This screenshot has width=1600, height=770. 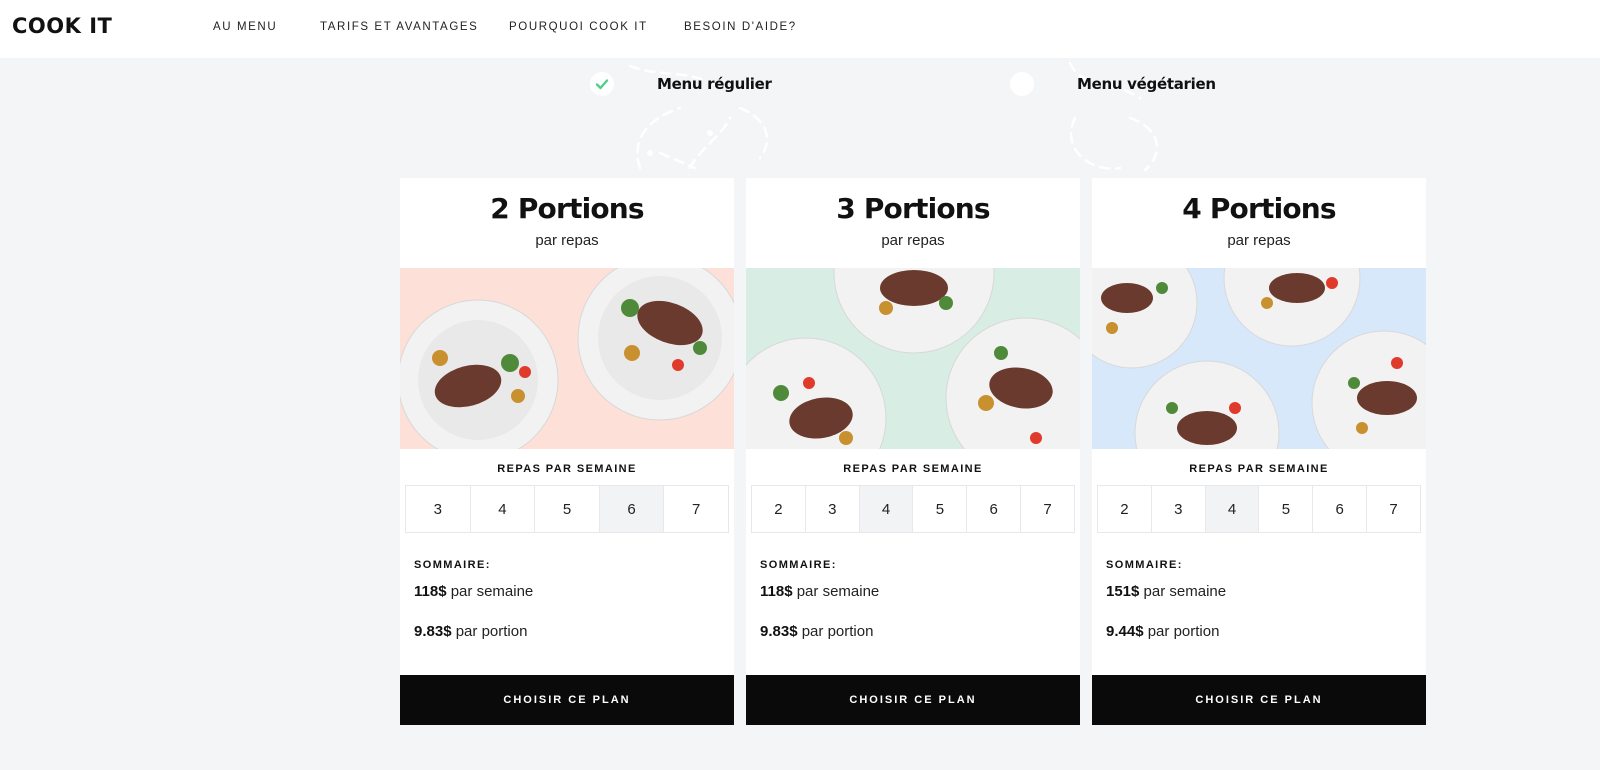 What do you see at coordinates (913, 208) in the screenshot?
I see `card-title: 3 Portions` at bounding box center [913, 208].